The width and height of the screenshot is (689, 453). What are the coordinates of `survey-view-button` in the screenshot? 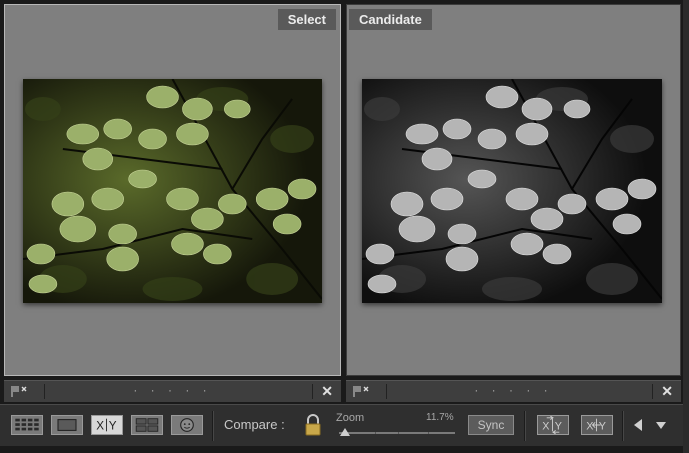 It's located at (147, 425).